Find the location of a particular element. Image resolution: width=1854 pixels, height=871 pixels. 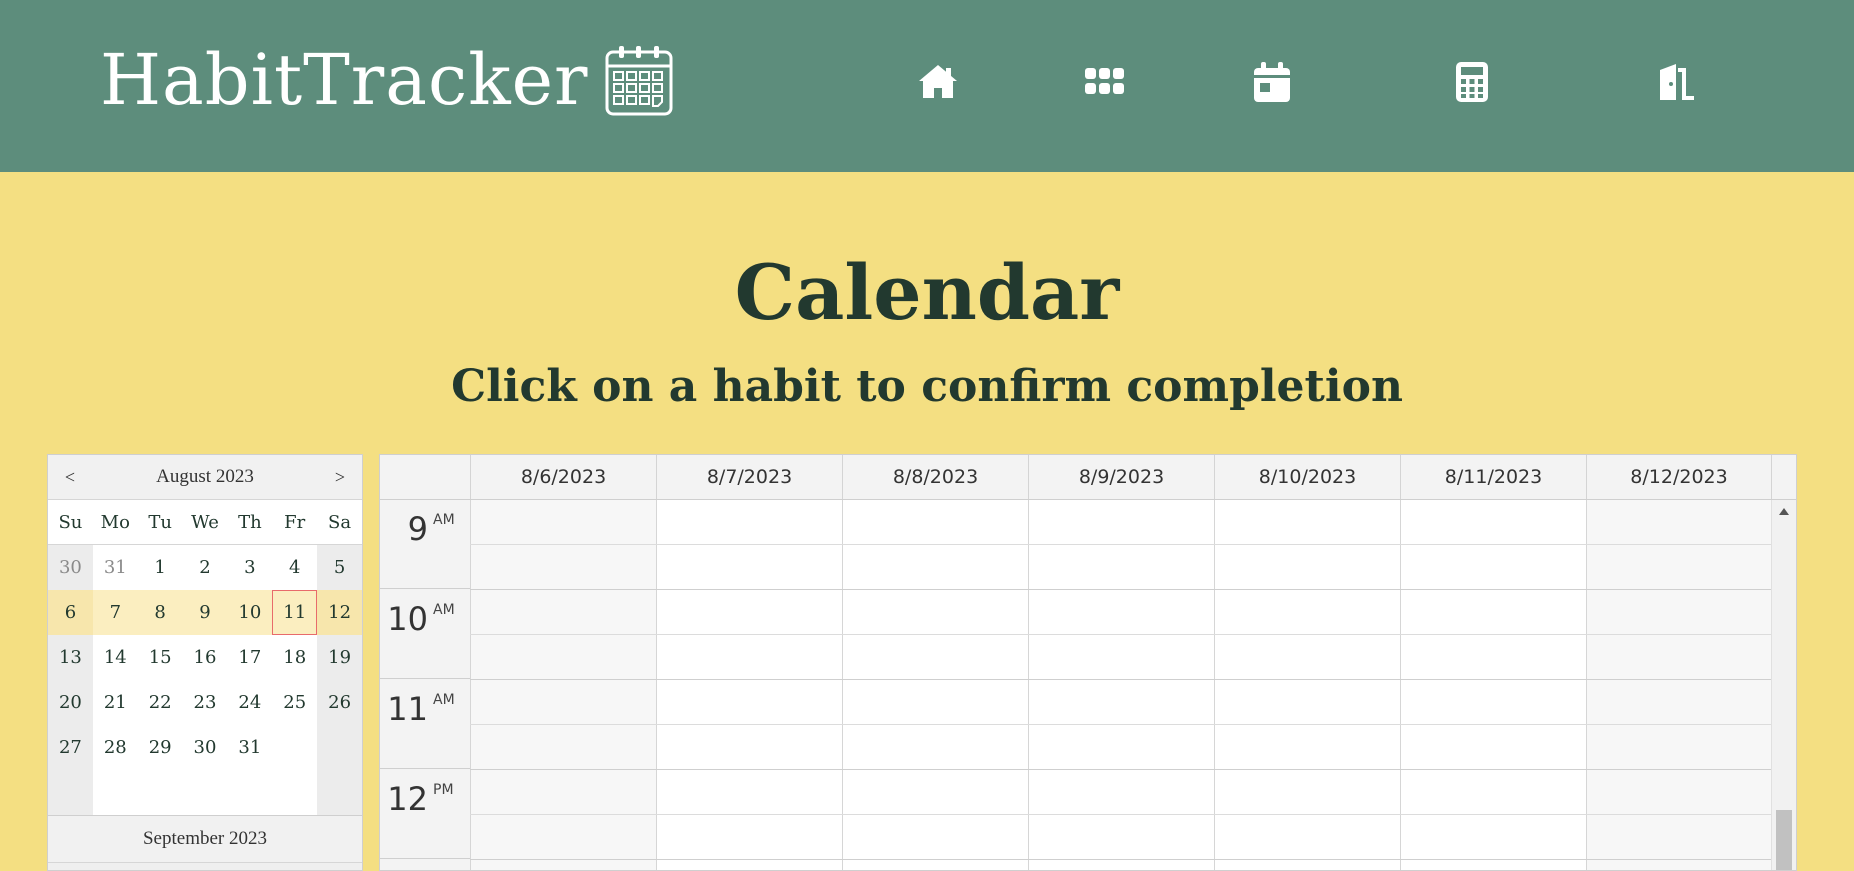

apps-grid-icon is located at coordinates (1104, 82).